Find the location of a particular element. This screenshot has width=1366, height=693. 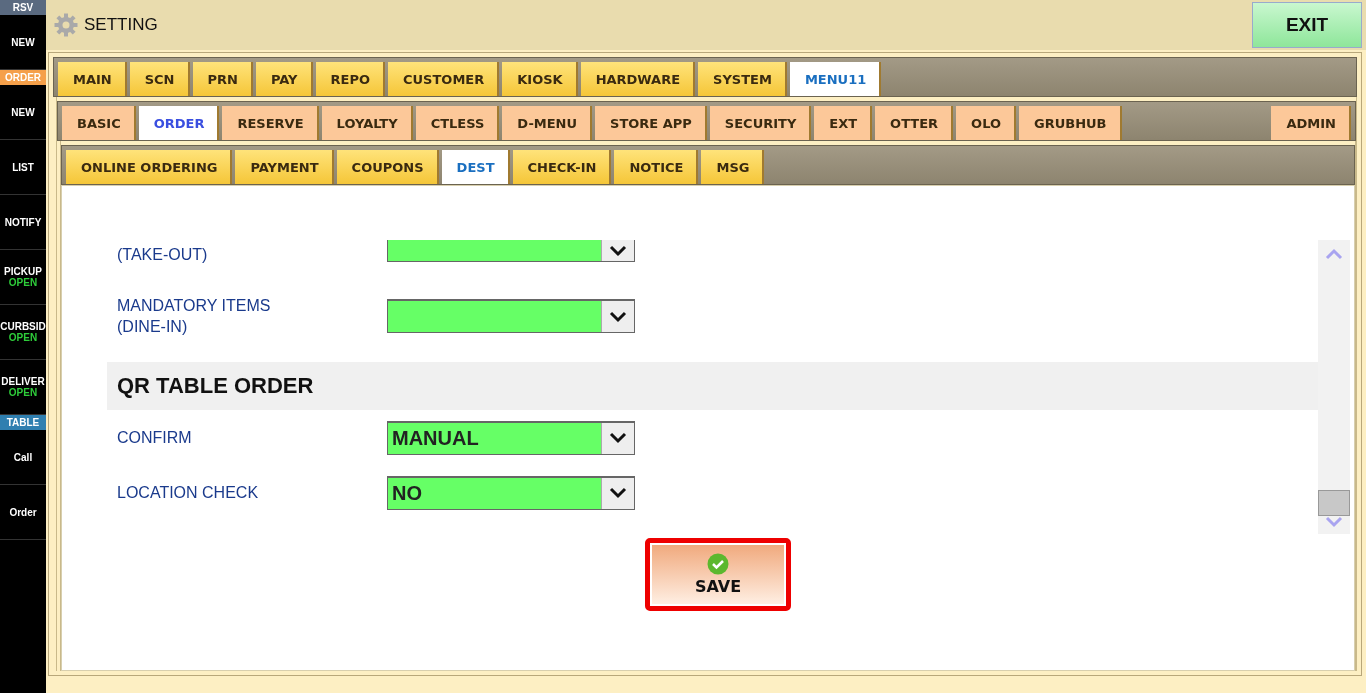

tab: KIOSK is located at coordinates (540, 79).